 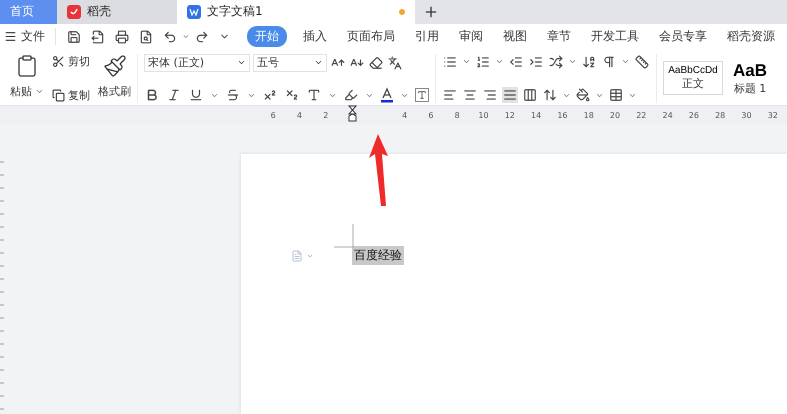 I want to click on text-effect-icon, so click(x=314, y=95).